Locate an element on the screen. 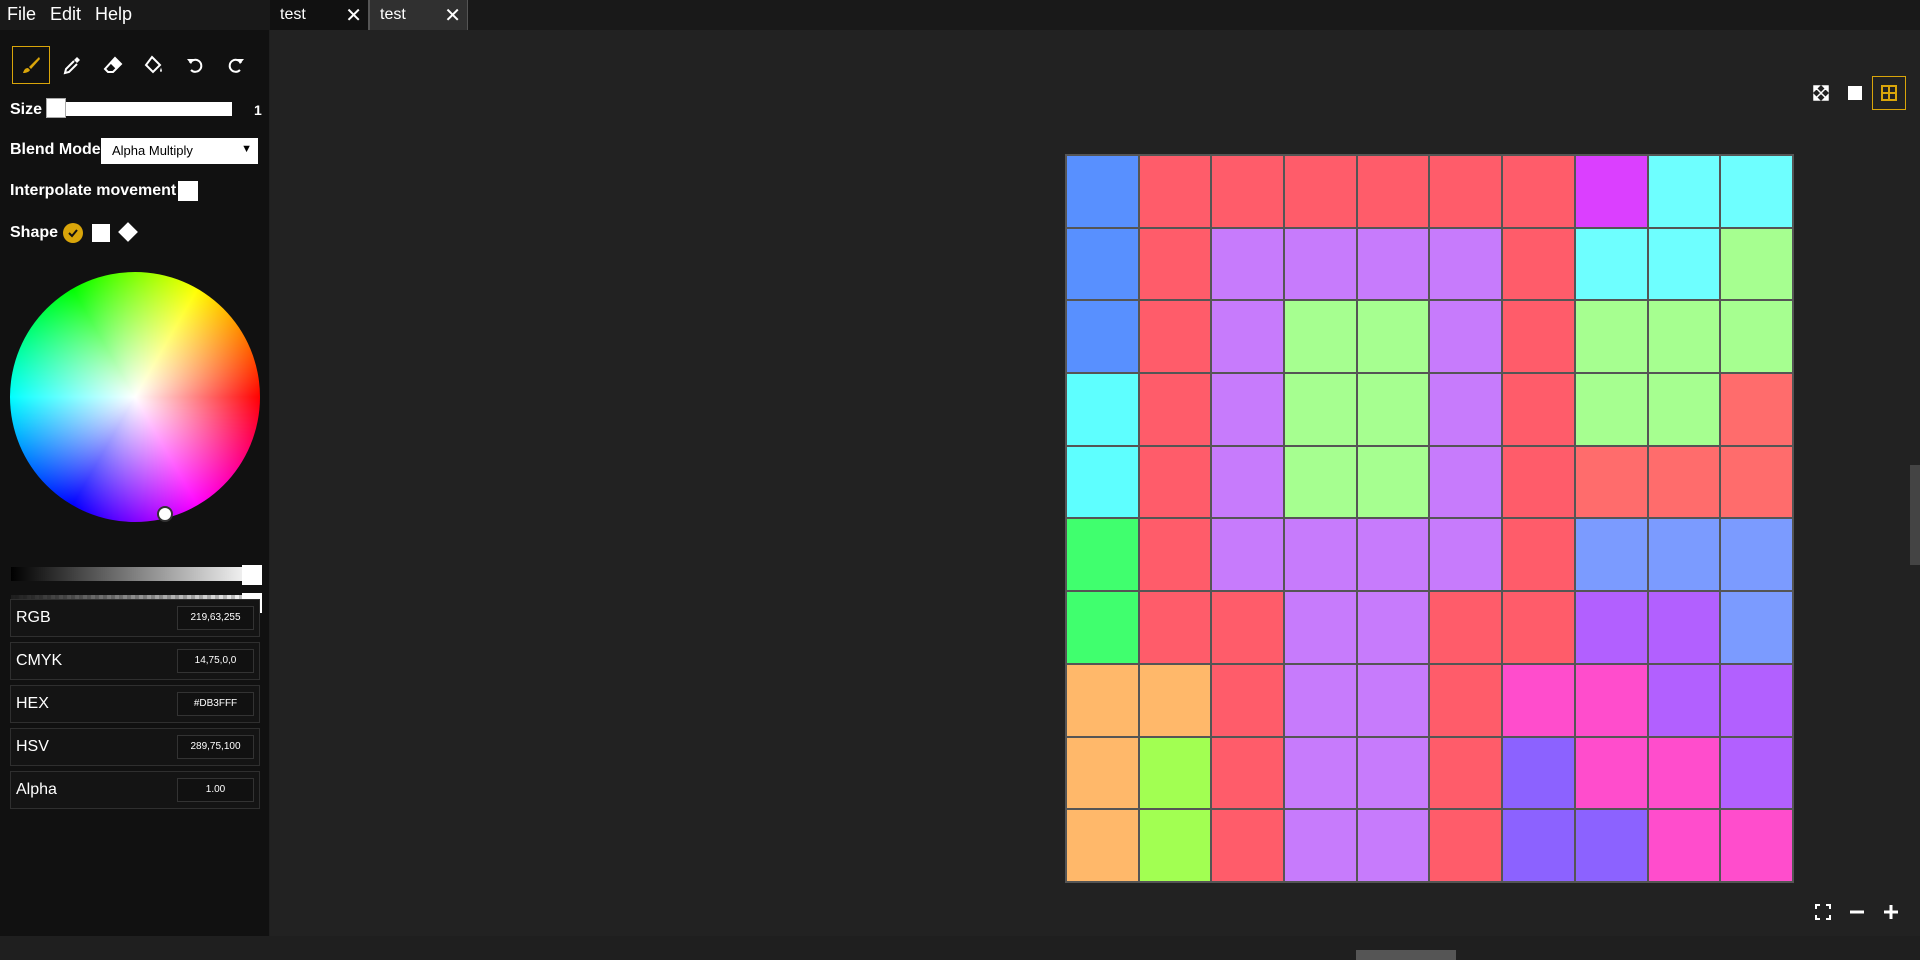 The height and width of the screenshot is (960, 1920). menu-file: File is located at coordinates (21, 15).